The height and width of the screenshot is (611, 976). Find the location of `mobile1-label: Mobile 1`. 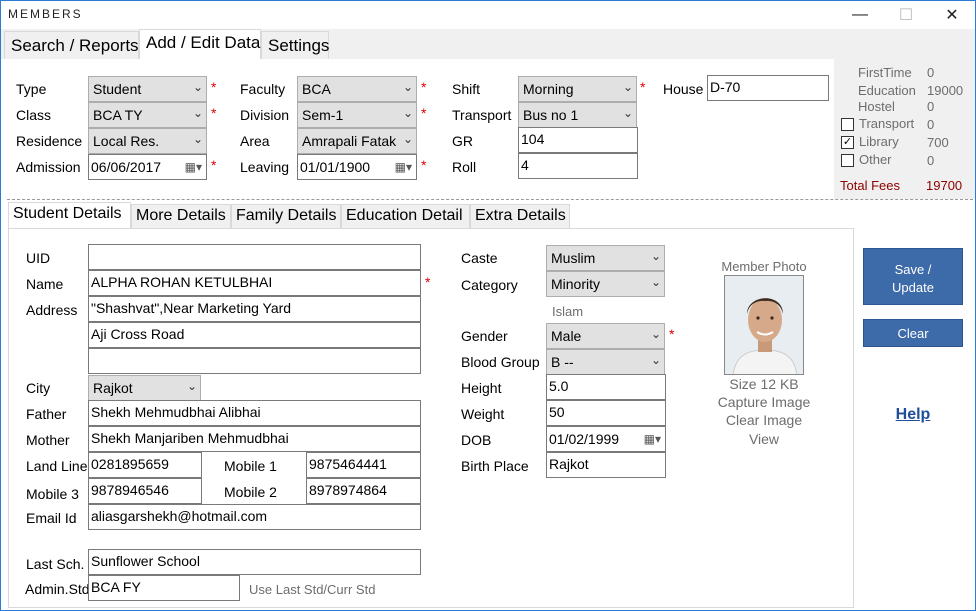

mobile1-label: Mobile 1 is located at coordinates (250, 466).